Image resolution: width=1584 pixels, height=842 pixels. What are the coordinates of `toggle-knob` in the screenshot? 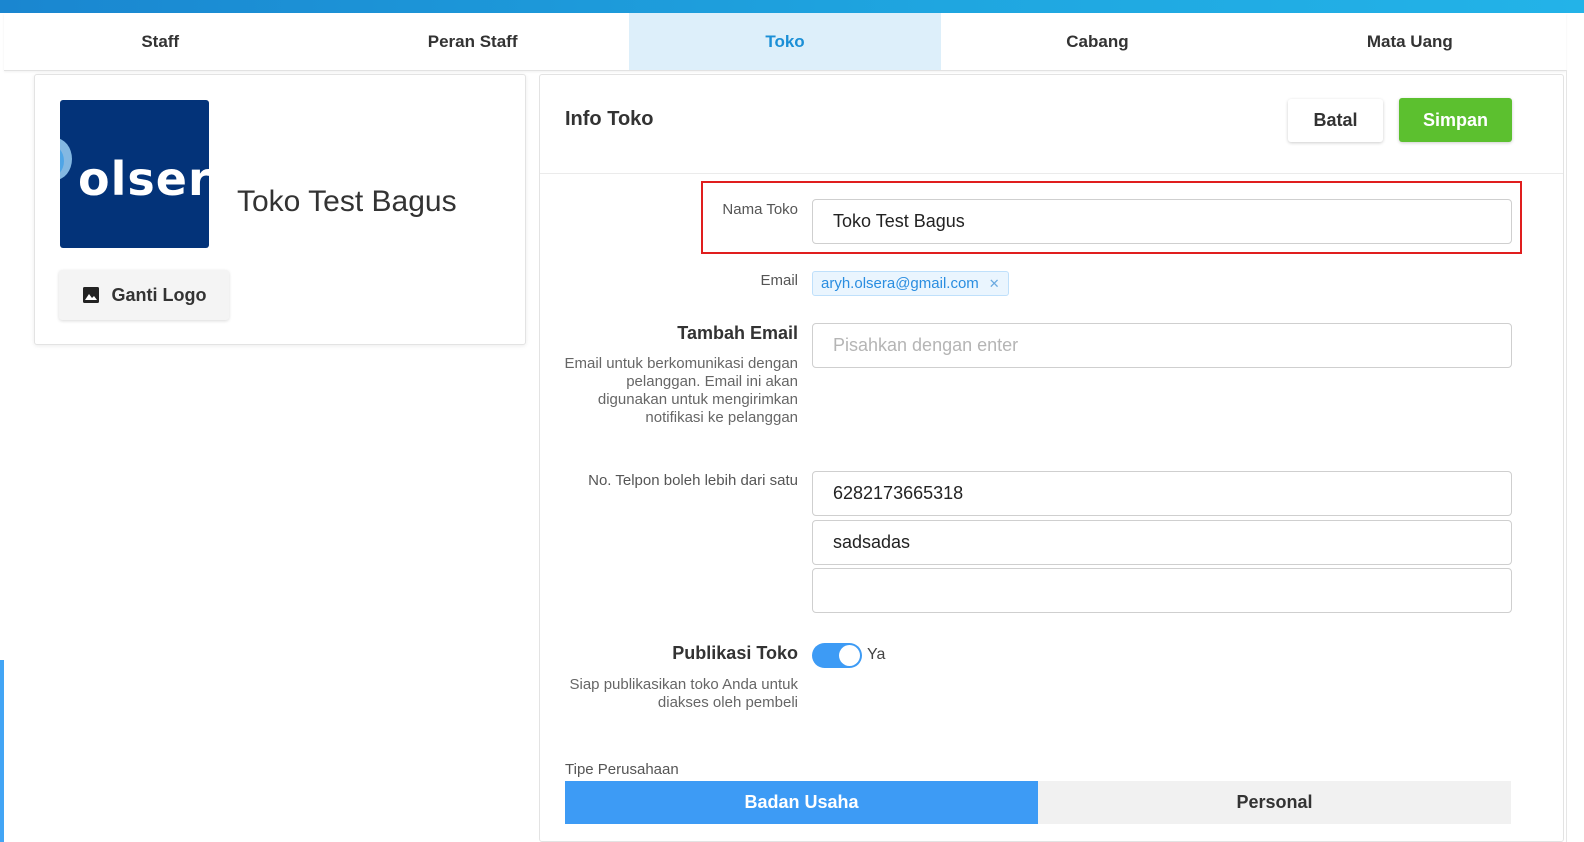 It's located at (849, 655).